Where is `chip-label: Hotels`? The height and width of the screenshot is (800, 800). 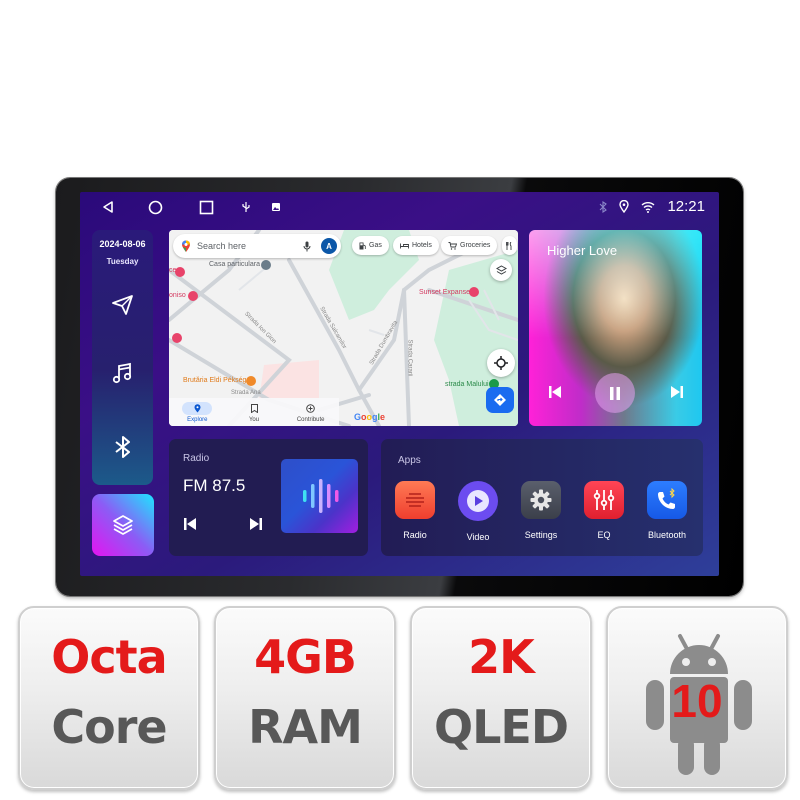 chip-label: Hotels is located at coordinates (422, 245).